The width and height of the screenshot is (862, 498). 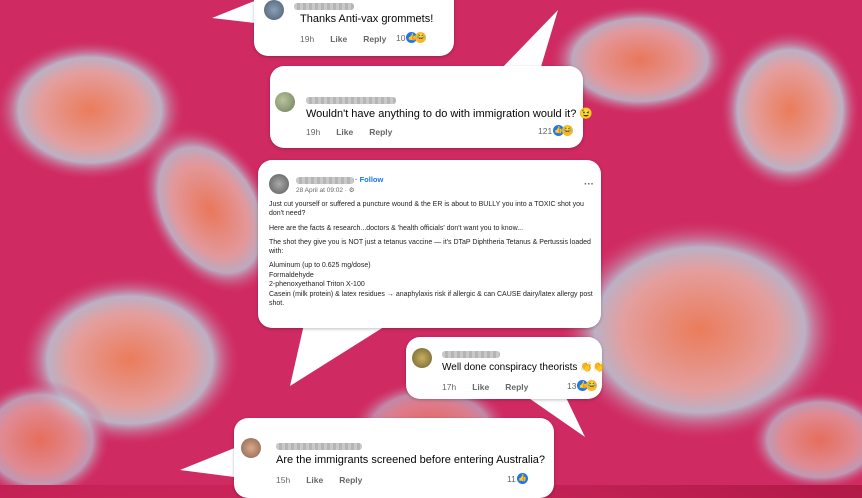 What do you see at coordinates (493, 387) in the screenshot?
I see `comment-actions: 17h Like Reply` at bounding box center [493, 387].